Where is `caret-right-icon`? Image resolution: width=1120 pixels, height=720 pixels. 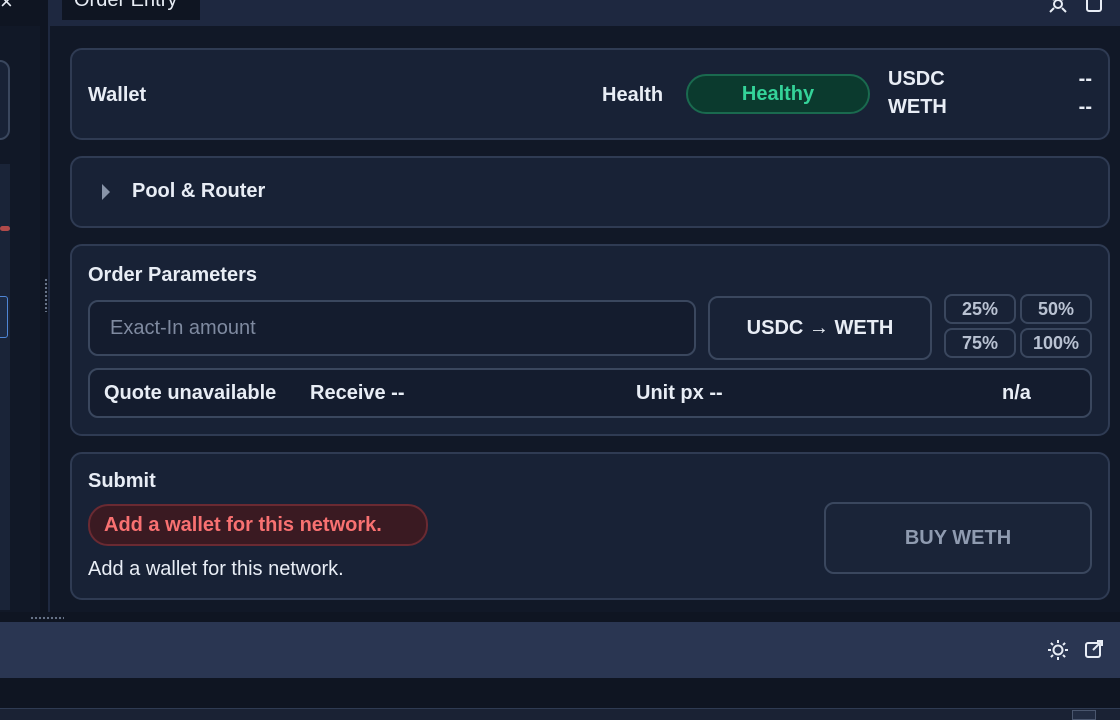
caret-right-icon is located at coordinates (106, 192).